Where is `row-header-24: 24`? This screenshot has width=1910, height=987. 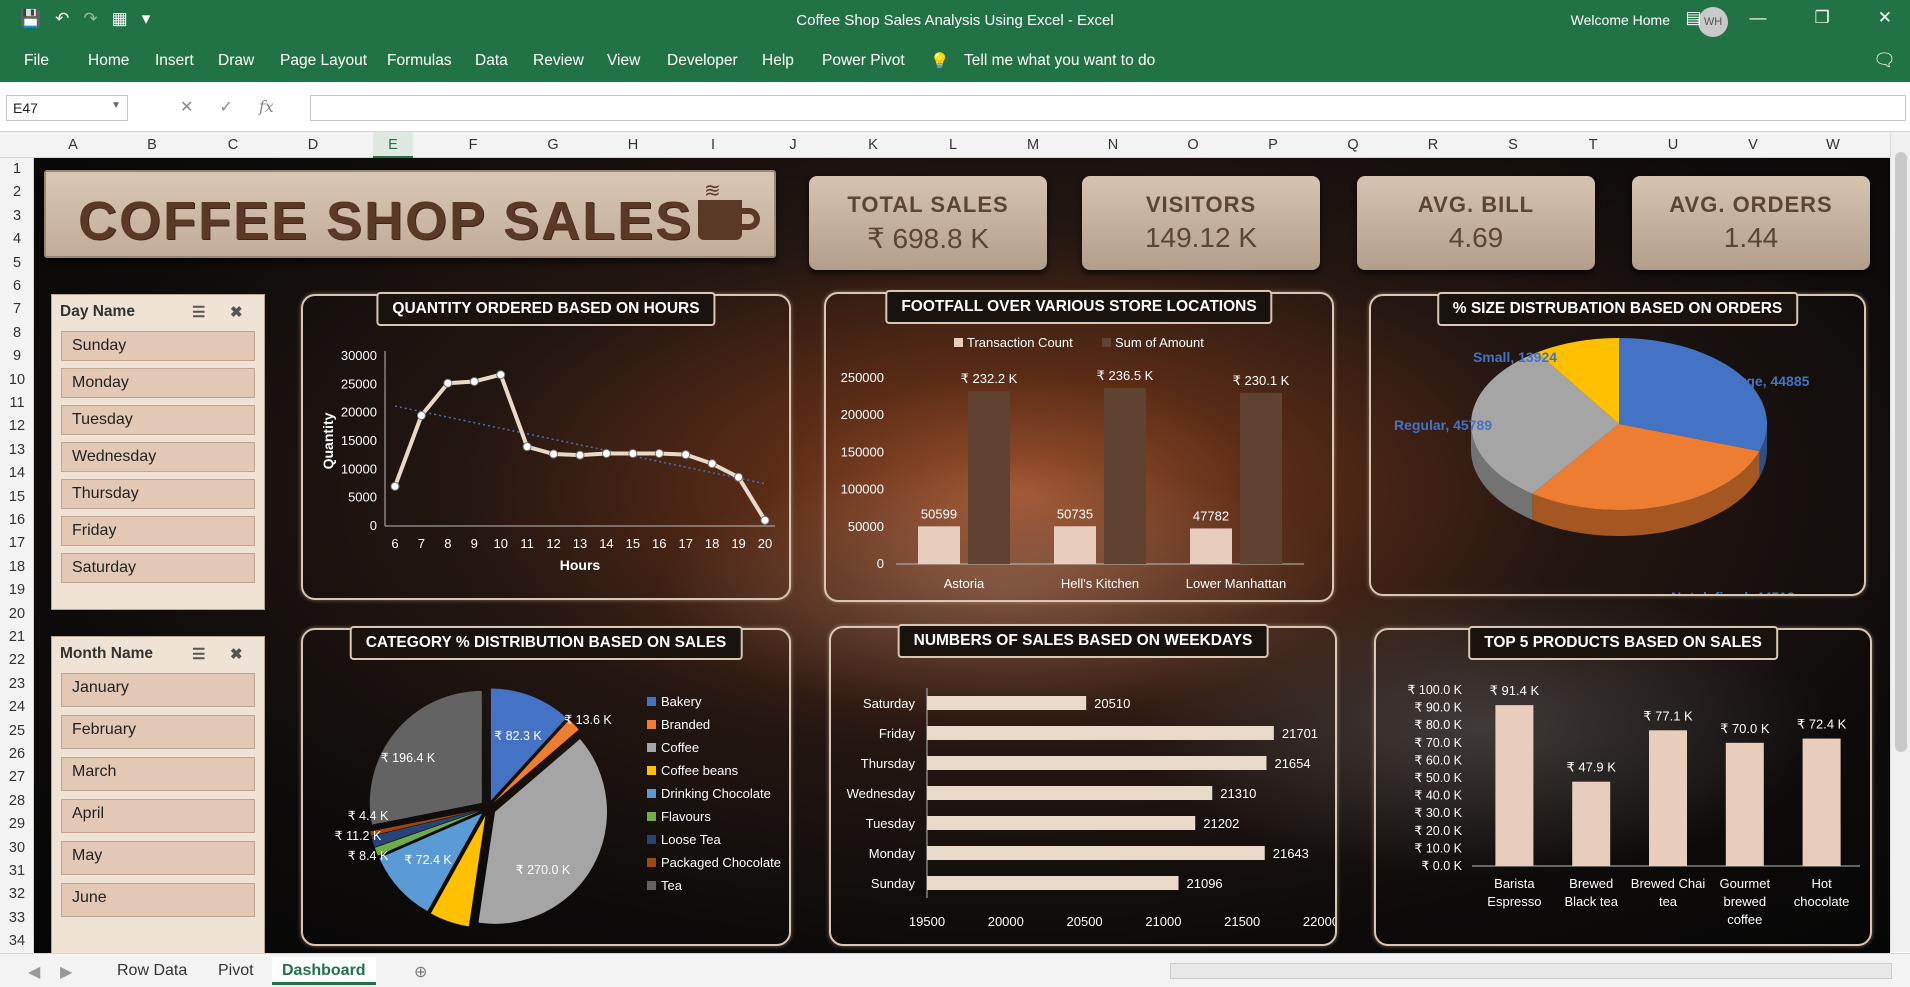
row-header-24: 24 is located at coordinates (17, 707).